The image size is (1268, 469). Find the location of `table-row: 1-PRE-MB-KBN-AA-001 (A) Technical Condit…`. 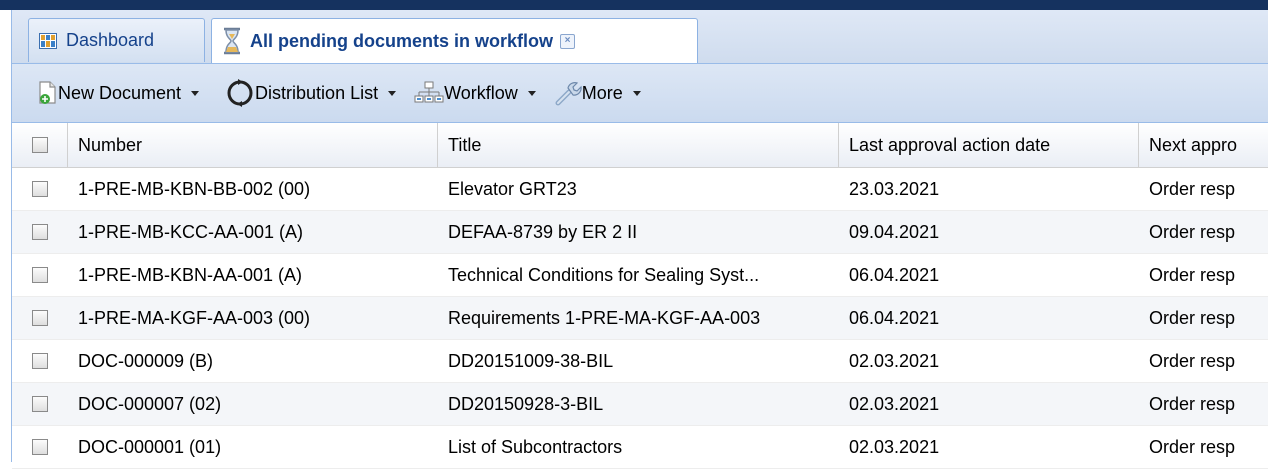

table-row: 1-PRE-MB-KBN-AA-001 (A) Technical Condit… is located at coordinates (640, 275).